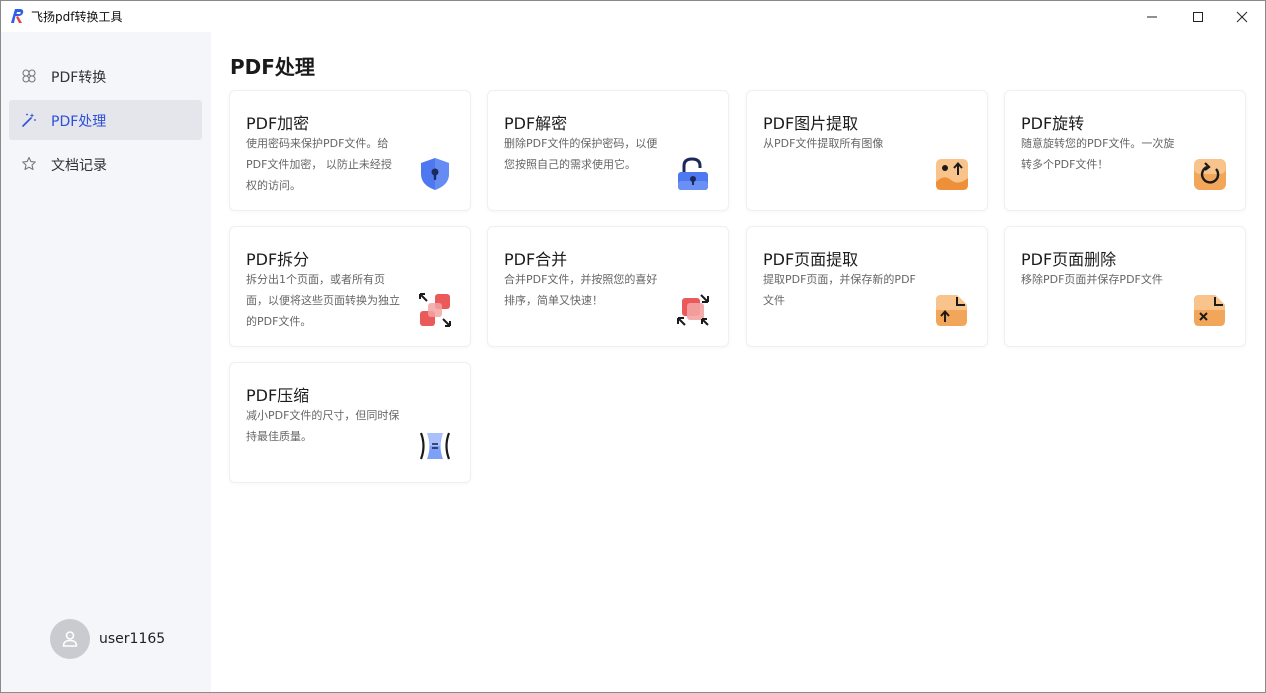 The image size is (1266, 693). I want to click on card-title: PDF加密, so click(278, 123).